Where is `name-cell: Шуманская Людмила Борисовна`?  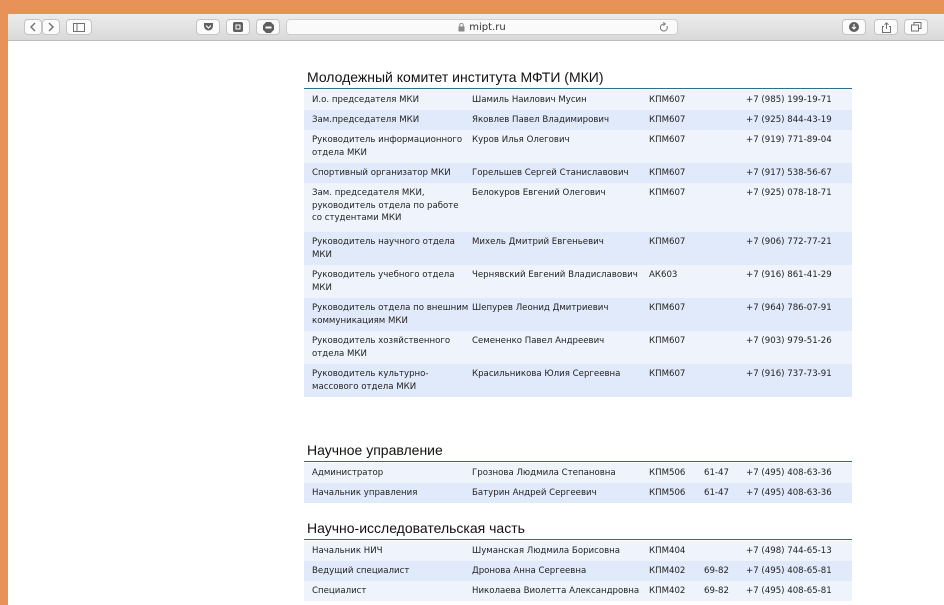 name-cell: Шуманская Людмила Борисовна is located at coordinates (546, 551).